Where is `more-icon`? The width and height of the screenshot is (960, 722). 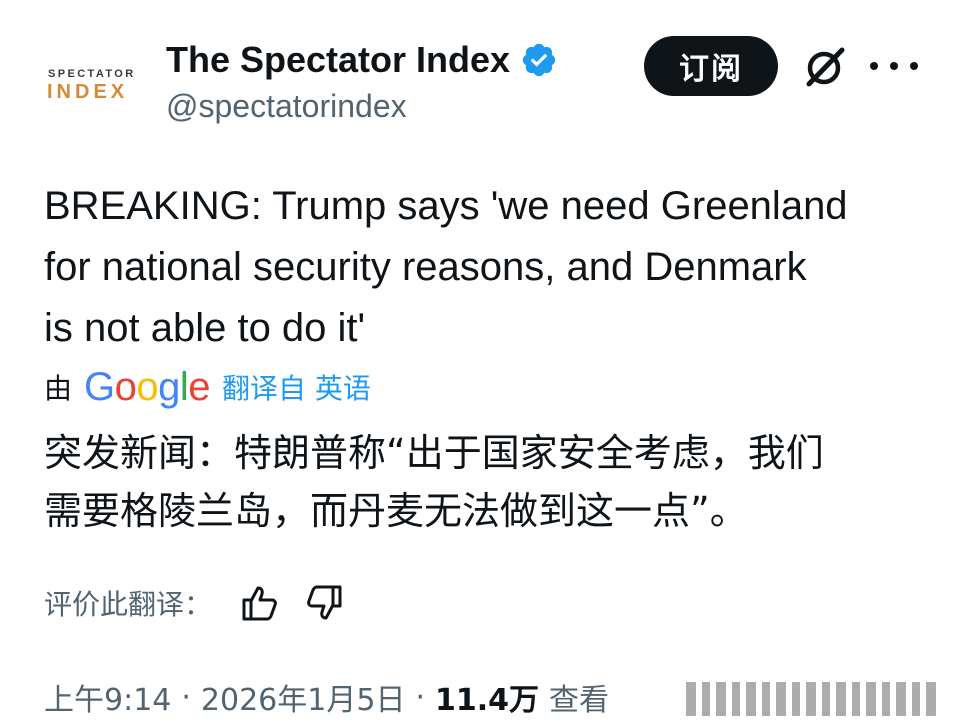 more-icon is located at coordinates (894, 66).